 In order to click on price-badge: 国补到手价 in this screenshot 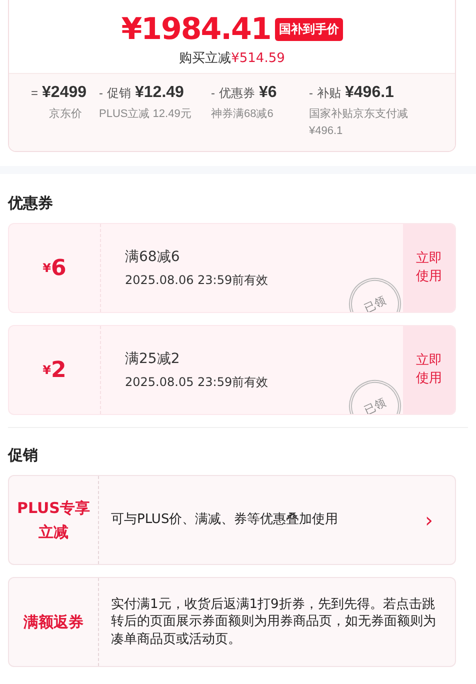, I will do `click(308, 29)`.